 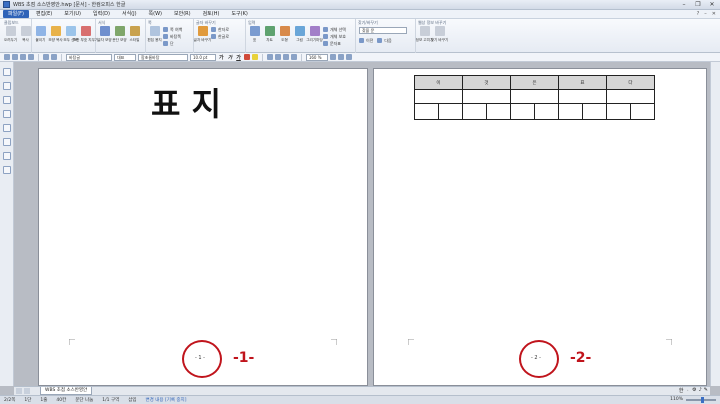 I want to click on outdent-icon, so click(x=348, y=57).